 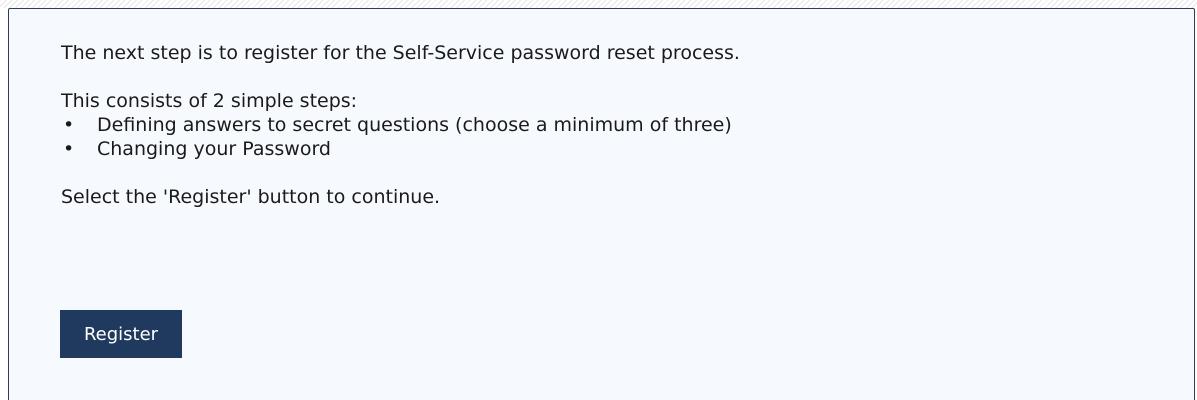 What do you see at coordinates (121, 334) in the screenshot?
I see `register-button: Register` at bounding box center [121, 334].